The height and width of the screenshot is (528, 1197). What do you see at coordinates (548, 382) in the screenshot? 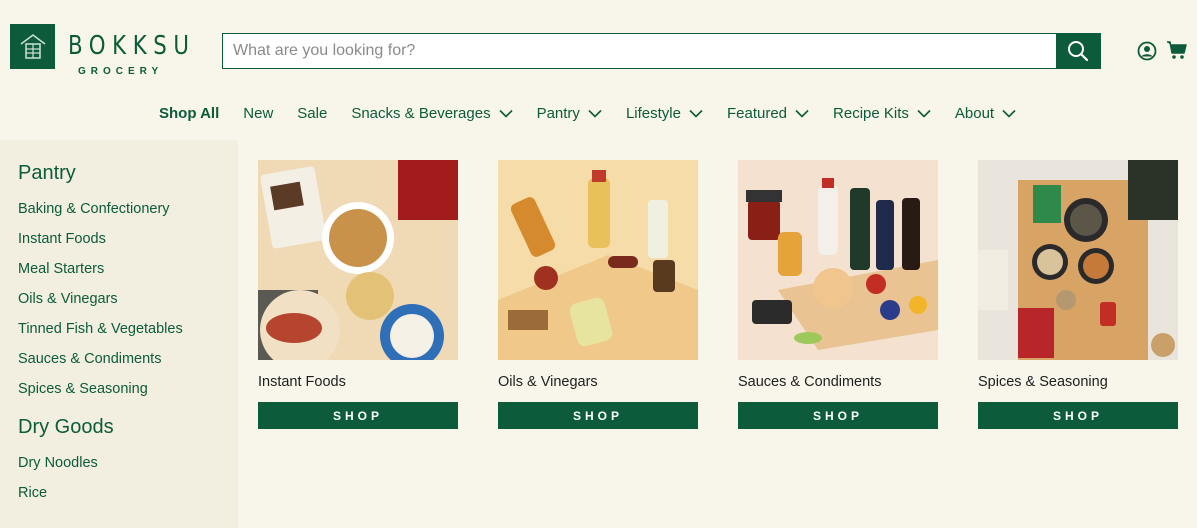
I see `card-title: Oils & Vinegars` at bounding box center [548, 382].